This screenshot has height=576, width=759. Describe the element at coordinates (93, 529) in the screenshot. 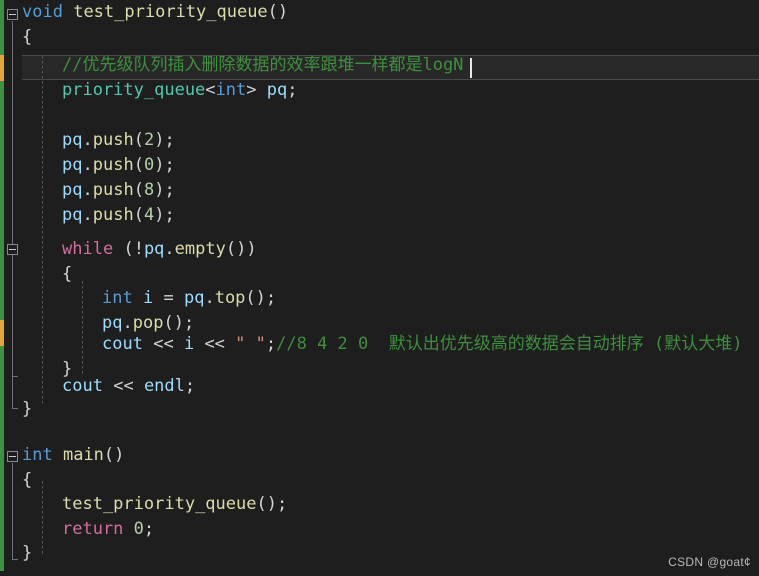

I see `token-keyword-return: return` at that location.